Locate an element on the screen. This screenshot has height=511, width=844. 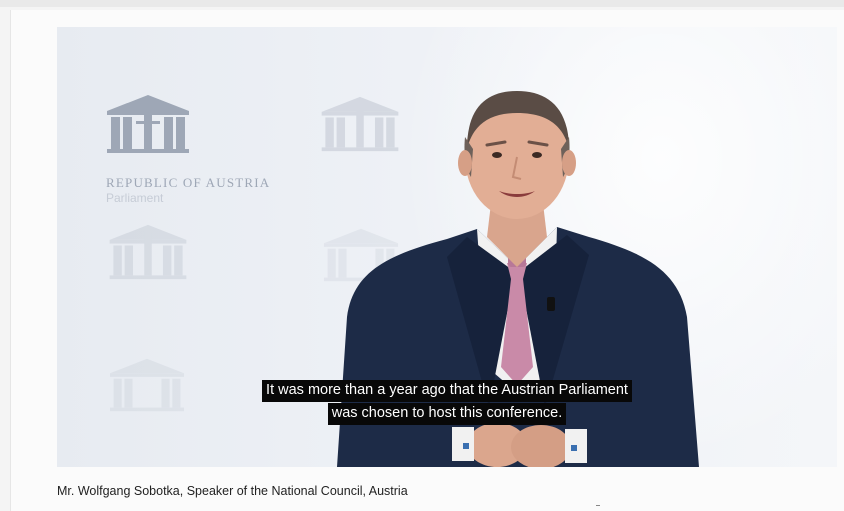
parliament-building-icon is located at coordinates (148, 124).